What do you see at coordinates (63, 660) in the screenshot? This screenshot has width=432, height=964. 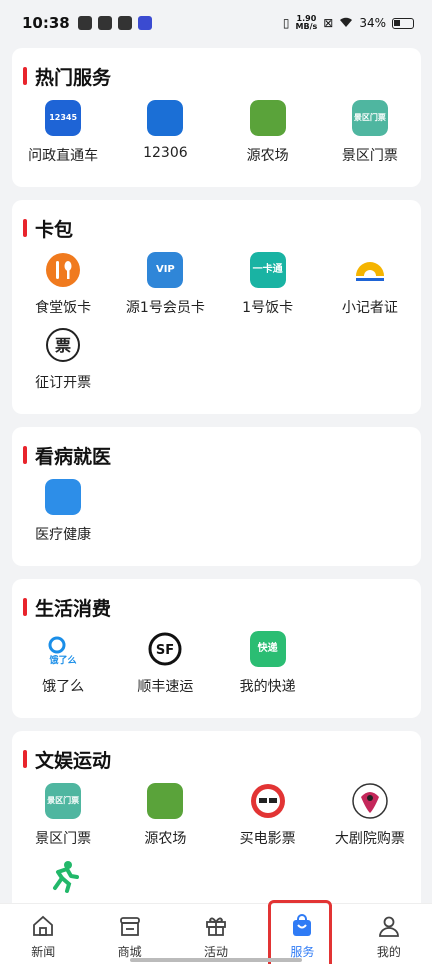 I see `svg-text: 饿了么` at bounding box center [63, 660].